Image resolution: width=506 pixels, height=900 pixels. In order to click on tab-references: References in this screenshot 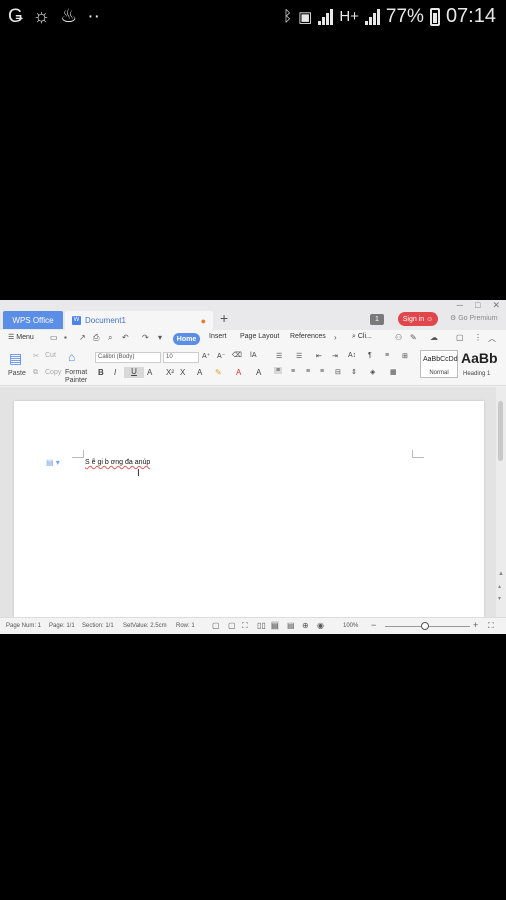, I will do `click(308, 336)`.